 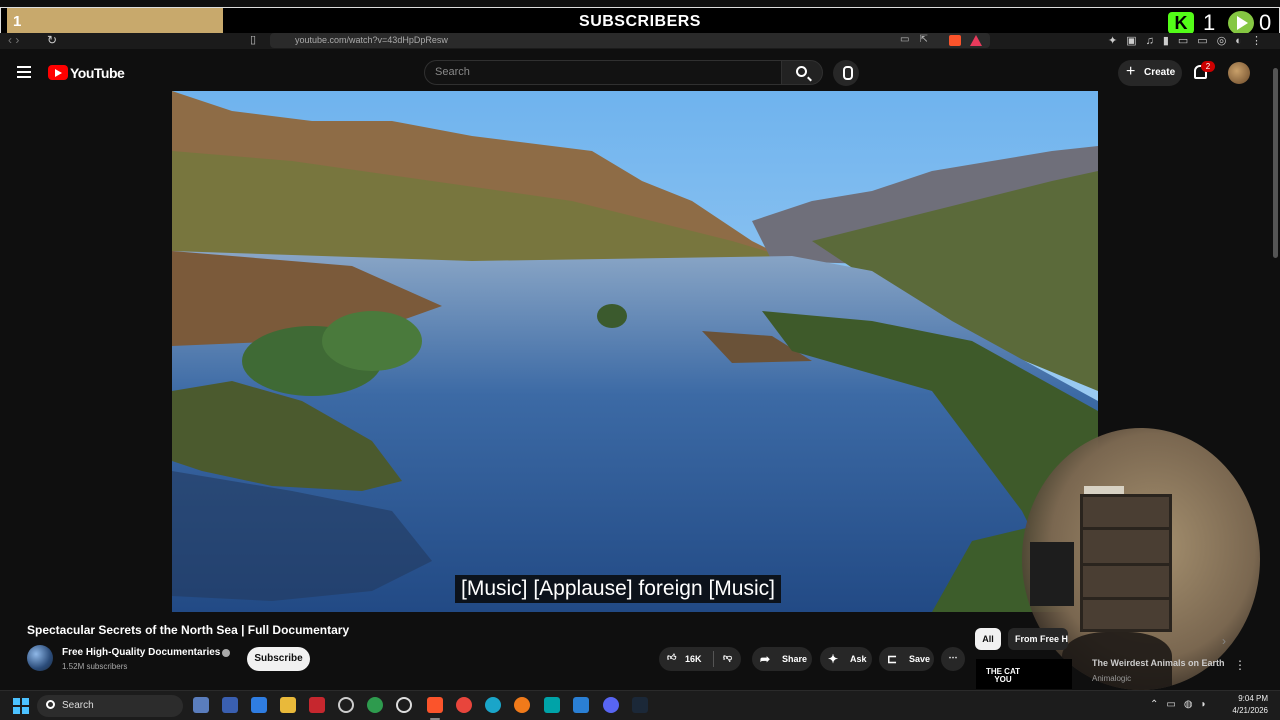 I want to click on chrome-icon, so click(x=464, y=705).